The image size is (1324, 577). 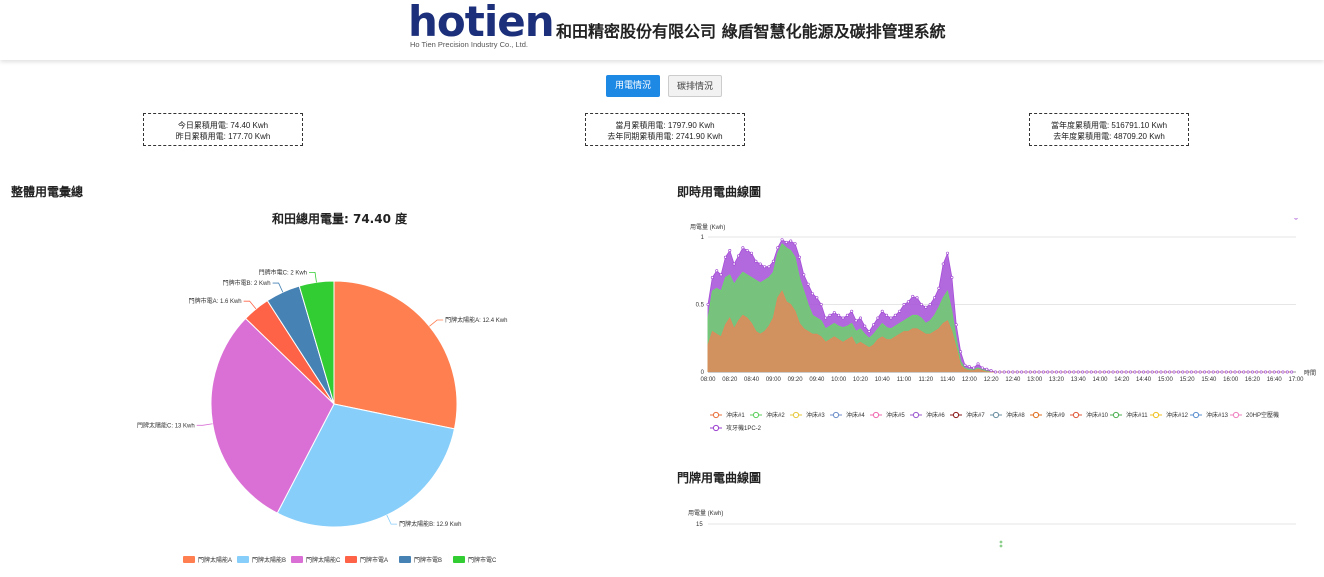 I want to click on realtime-legend-label: 沖床#2, so click(x=775, y=415).